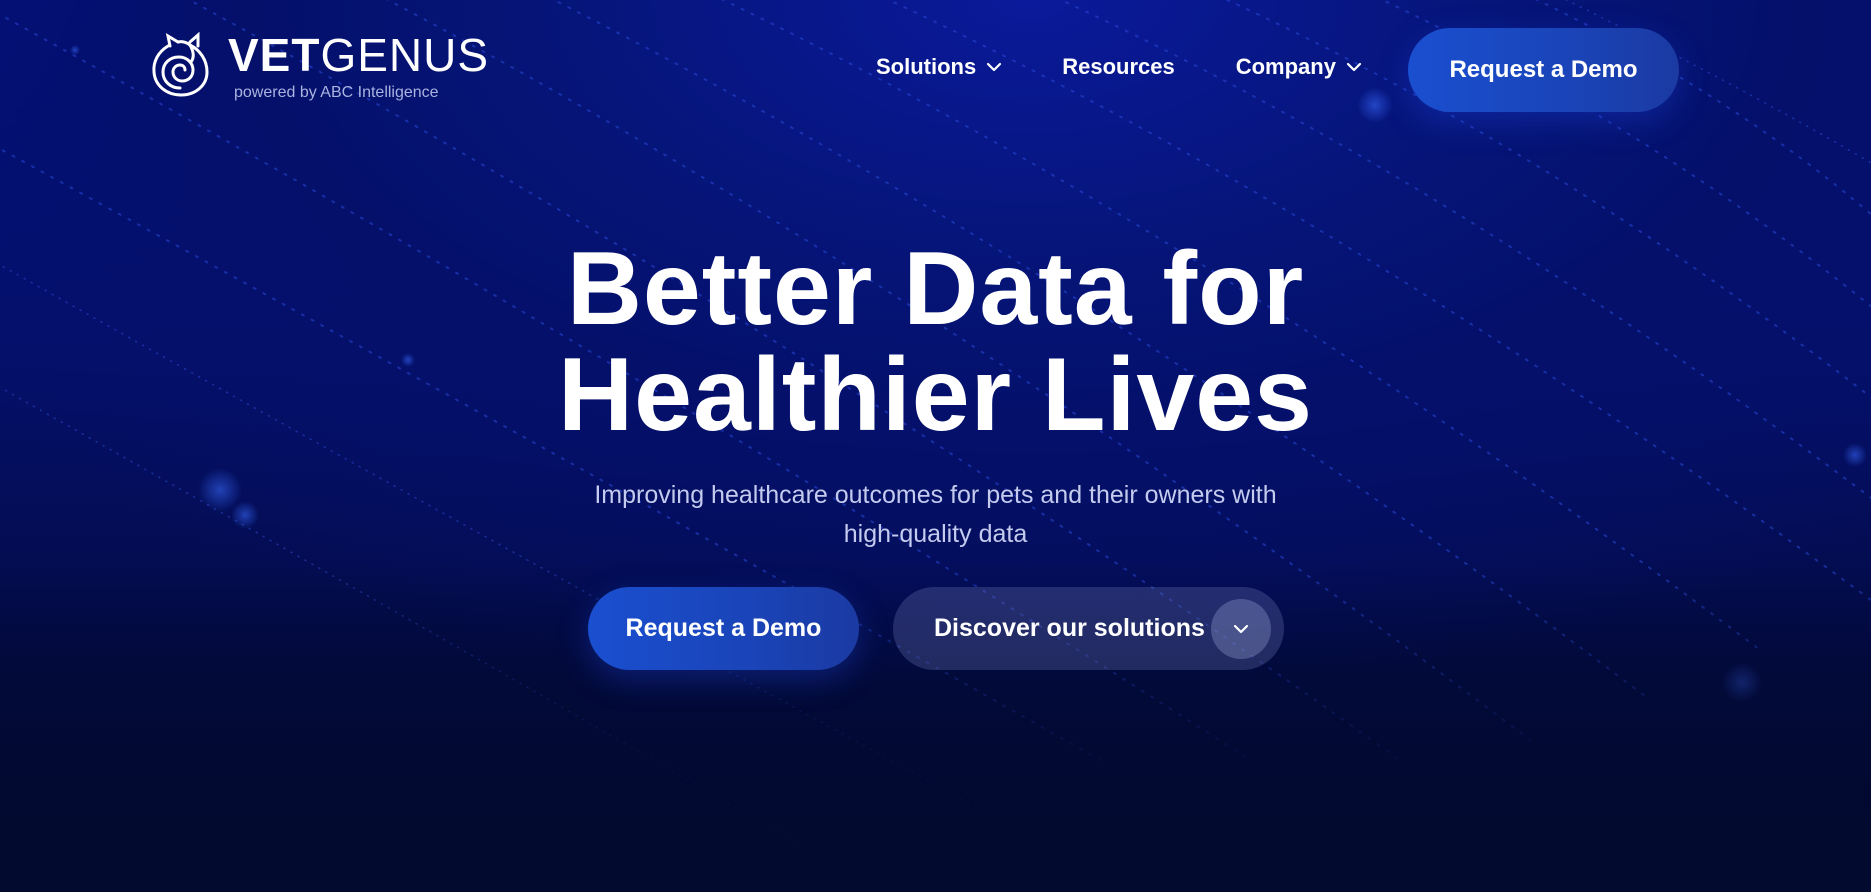  I want to click on nav-item-company: Company, so click(1299, 67).